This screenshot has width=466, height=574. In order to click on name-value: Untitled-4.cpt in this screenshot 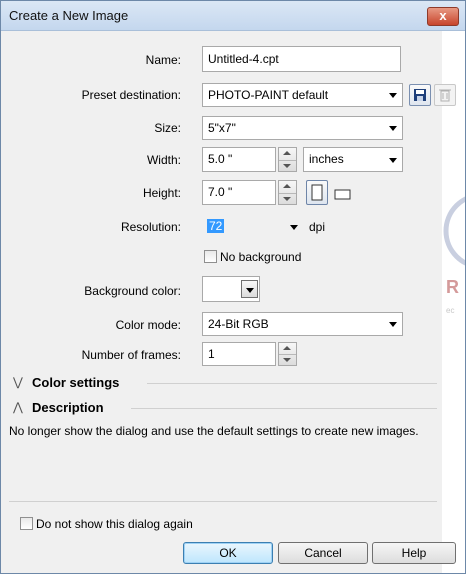, I will do `click(243, 59)`.